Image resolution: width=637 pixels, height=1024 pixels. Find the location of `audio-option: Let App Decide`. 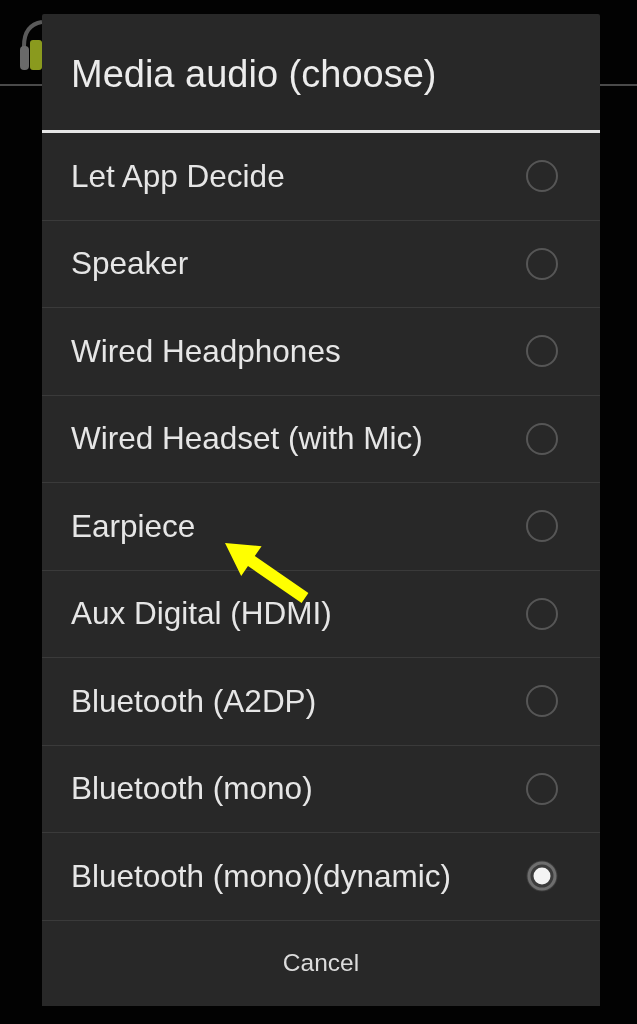

audio-option: Let App Decide is located at coordinates (321, 177).